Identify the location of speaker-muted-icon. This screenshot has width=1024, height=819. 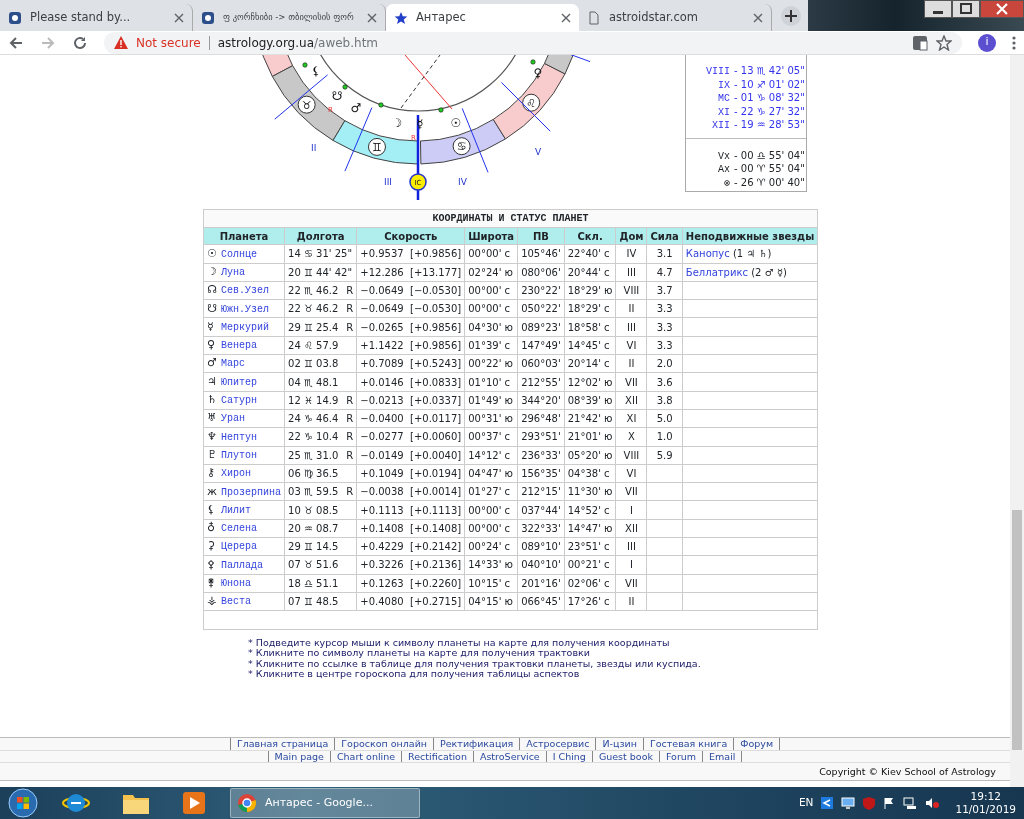
(932, 803).